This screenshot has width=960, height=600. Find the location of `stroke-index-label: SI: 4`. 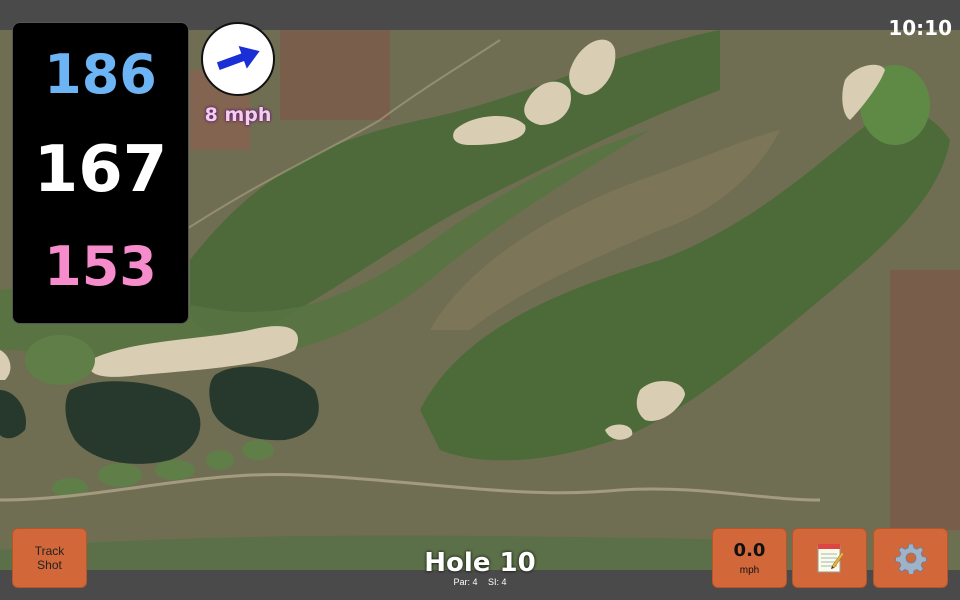

stroke-index-label: SI: 4 is located at coordinates (497, 582).